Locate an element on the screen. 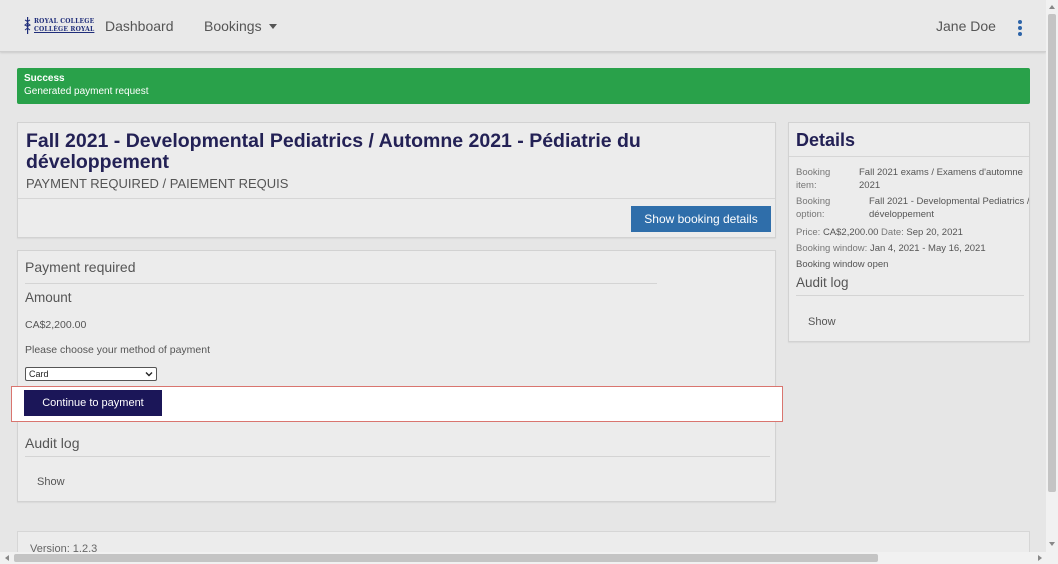 Image resolution: width=1058 pixels, height=564 pixels. payment-method-select: Card is located at coordinates (91, 374).